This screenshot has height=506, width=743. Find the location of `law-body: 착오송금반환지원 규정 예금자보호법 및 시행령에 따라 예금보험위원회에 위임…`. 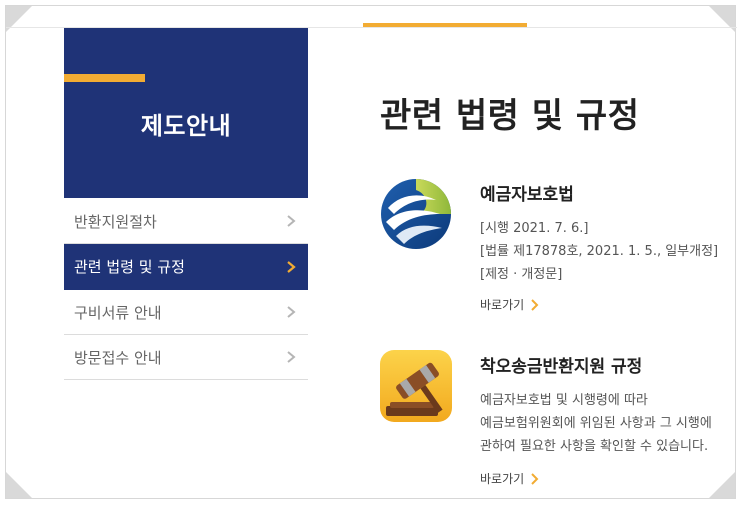

law-body: 착오송금반환지원 규정 예금자보호법 및 시행령에 따라 예금보험위원회에 위임… is located at coordinates (605, 404).